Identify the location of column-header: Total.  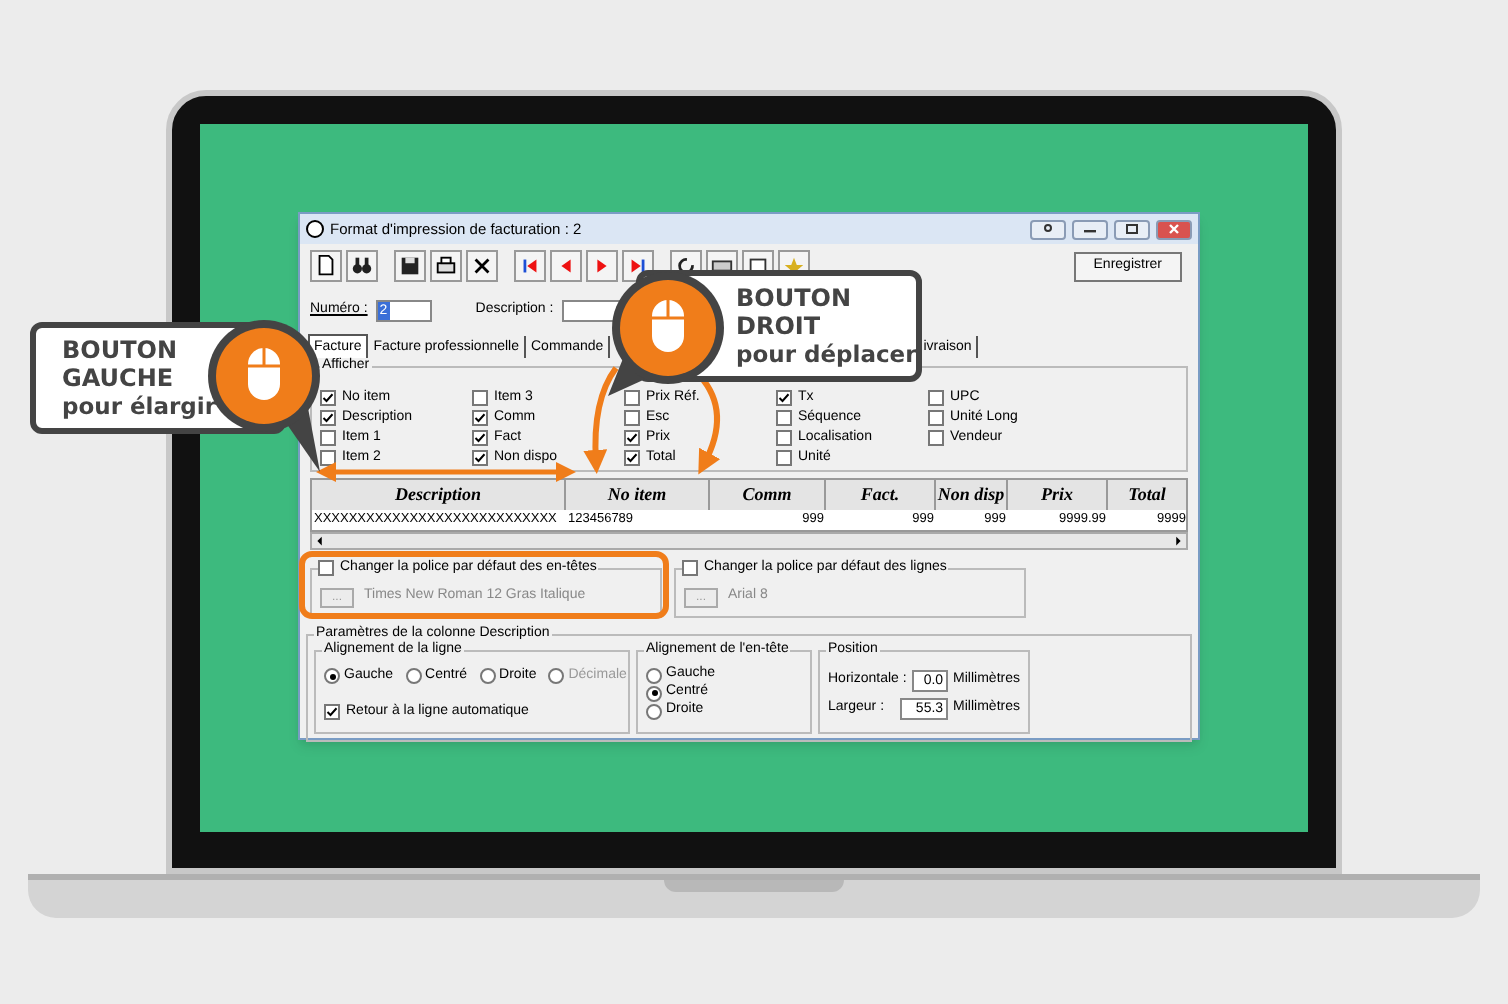
(1147, 495).